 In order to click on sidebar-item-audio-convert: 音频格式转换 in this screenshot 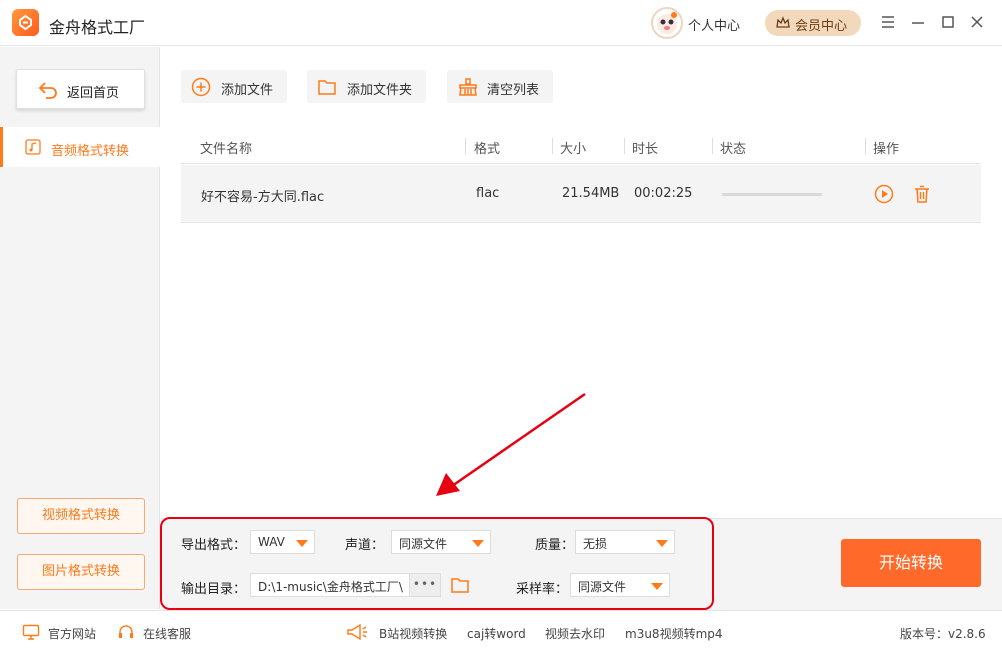, I will do `click(80, 147)`.